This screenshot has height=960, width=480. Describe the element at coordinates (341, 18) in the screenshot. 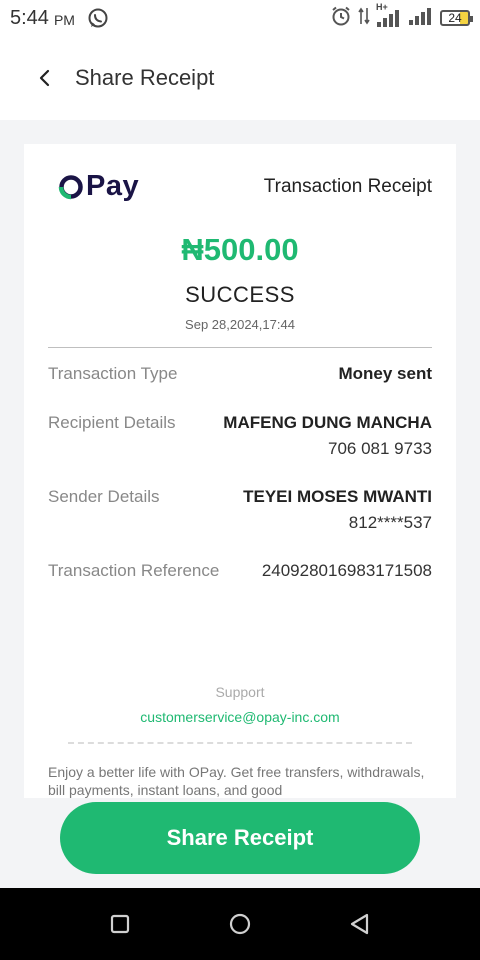

I see `alarm-icon` at that location.